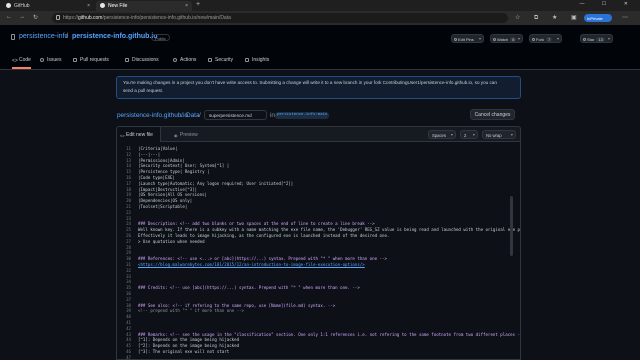 This screenshot has height=360, width=640. I want to click on visibility-badge: Public, so click(160, 37).